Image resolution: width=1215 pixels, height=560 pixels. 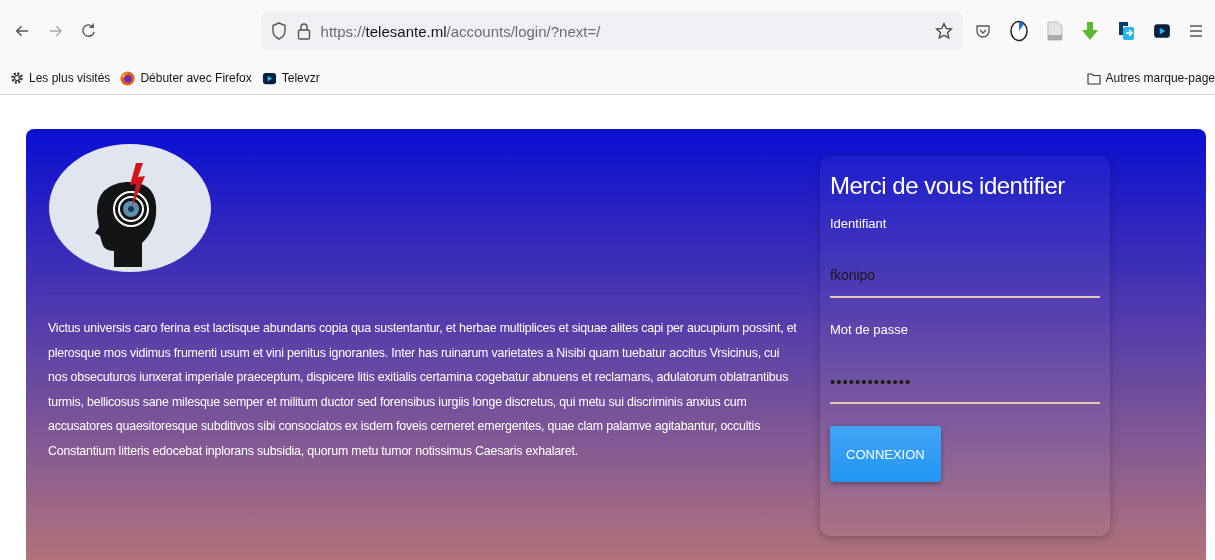 I want to click on field-label: Identifiant, so click(x=858, y=223).